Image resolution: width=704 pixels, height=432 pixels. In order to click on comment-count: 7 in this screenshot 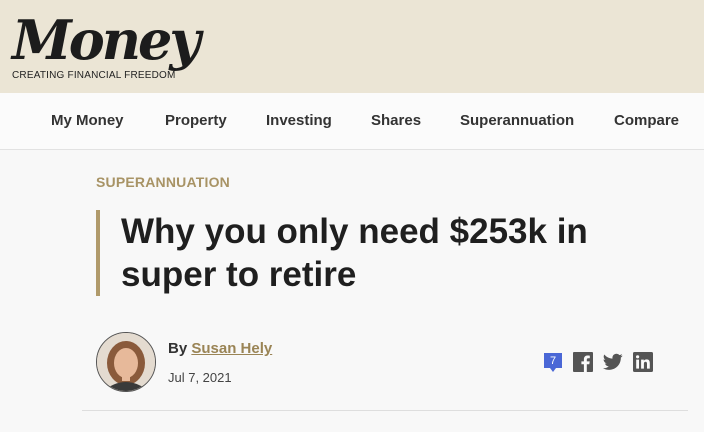, I will do `click(553, 361)`.